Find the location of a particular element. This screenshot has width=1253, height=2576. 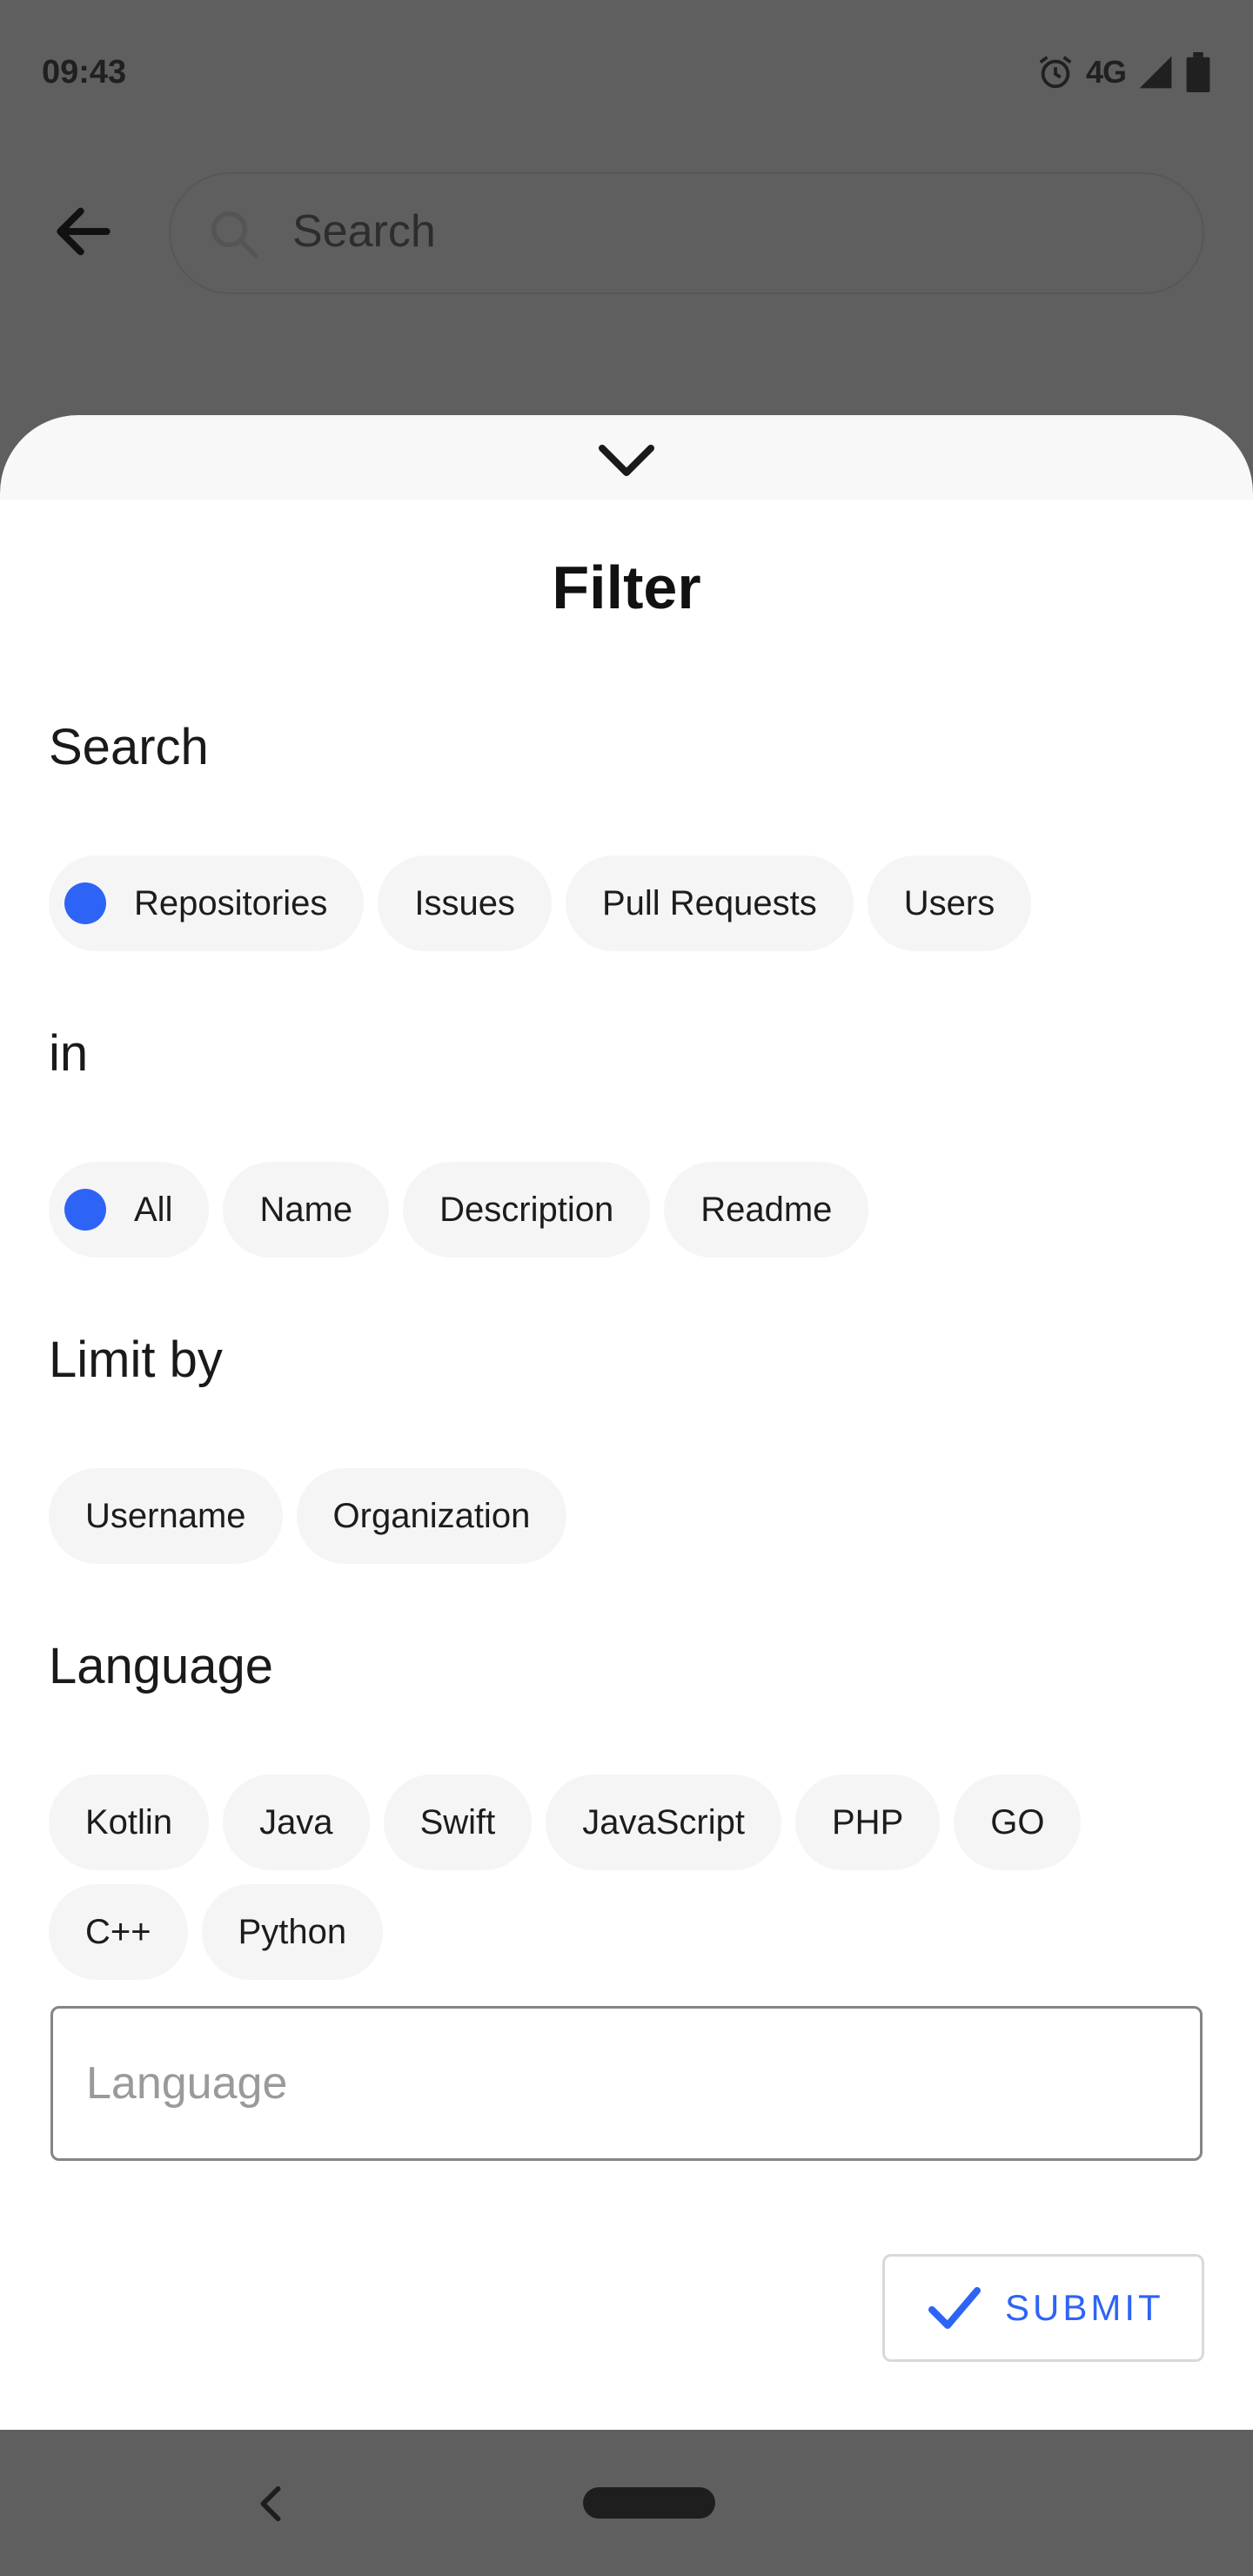

chip-label: Readme is located at coordinates (766, 1209).